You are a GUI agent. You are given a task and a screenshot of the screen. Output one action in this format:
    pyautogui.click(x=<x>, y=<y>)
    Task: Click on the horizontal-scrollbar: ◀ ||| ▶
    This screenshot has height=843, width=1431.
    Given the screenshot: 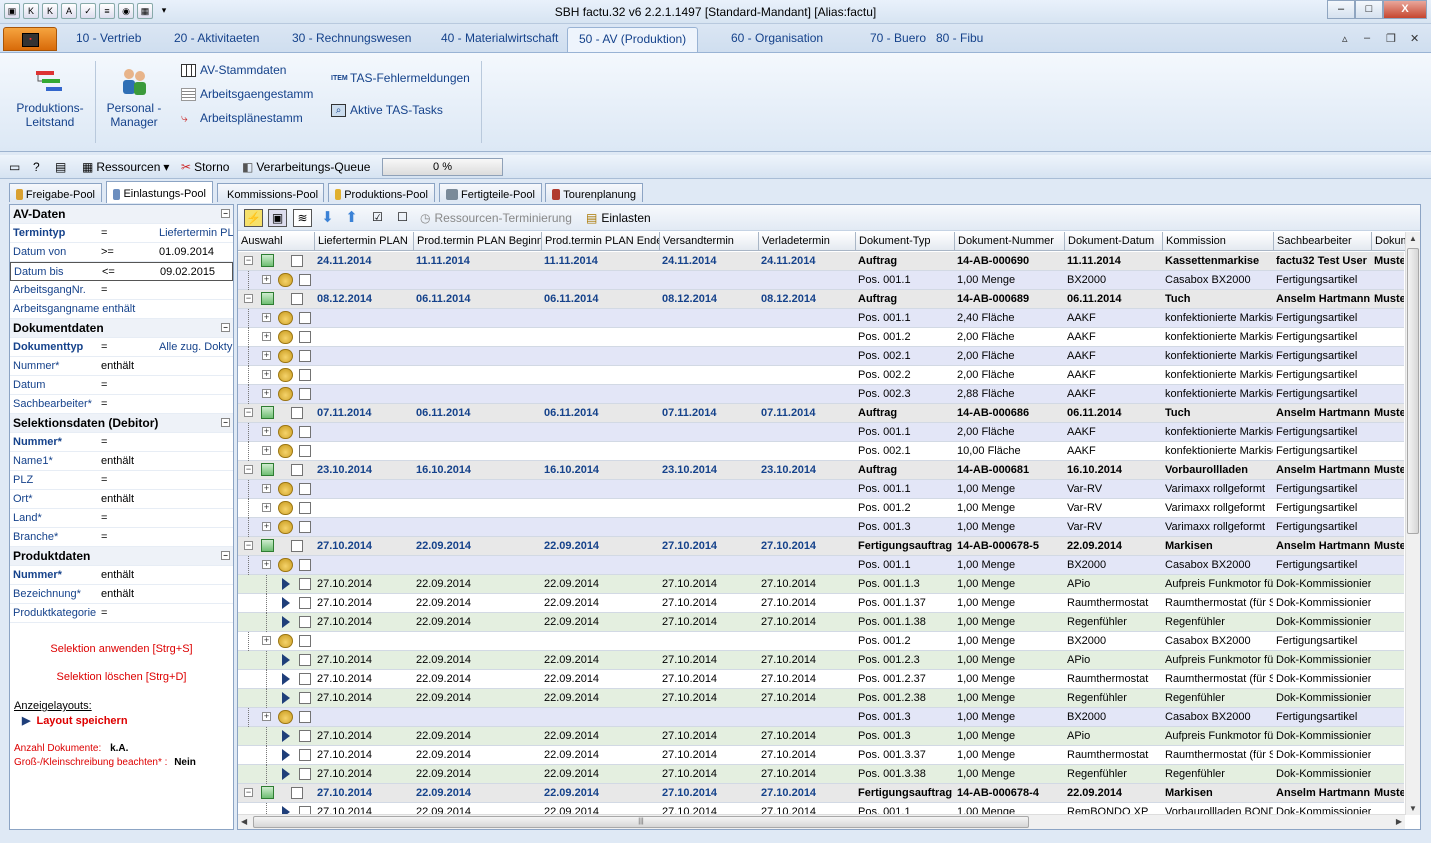 What is the action you would take?
    pyautogui.click(x=821, y=821)
    